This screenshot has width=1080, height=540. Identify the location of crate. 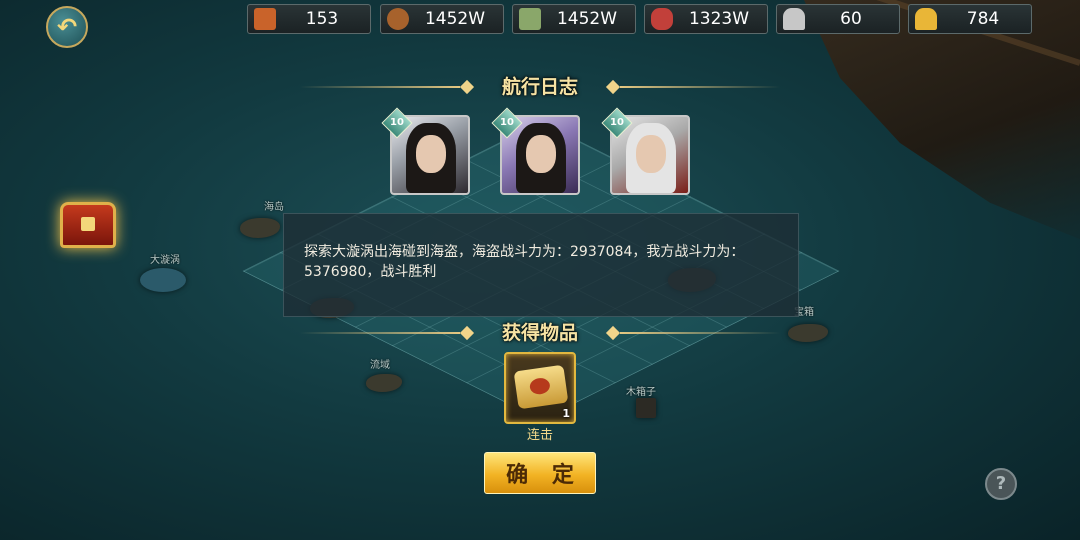
(646, 408).